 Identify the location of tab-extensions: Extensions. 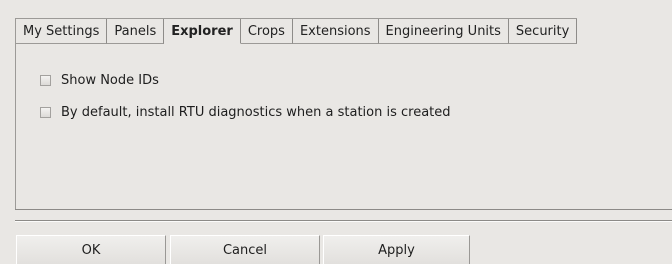
(335, 31).